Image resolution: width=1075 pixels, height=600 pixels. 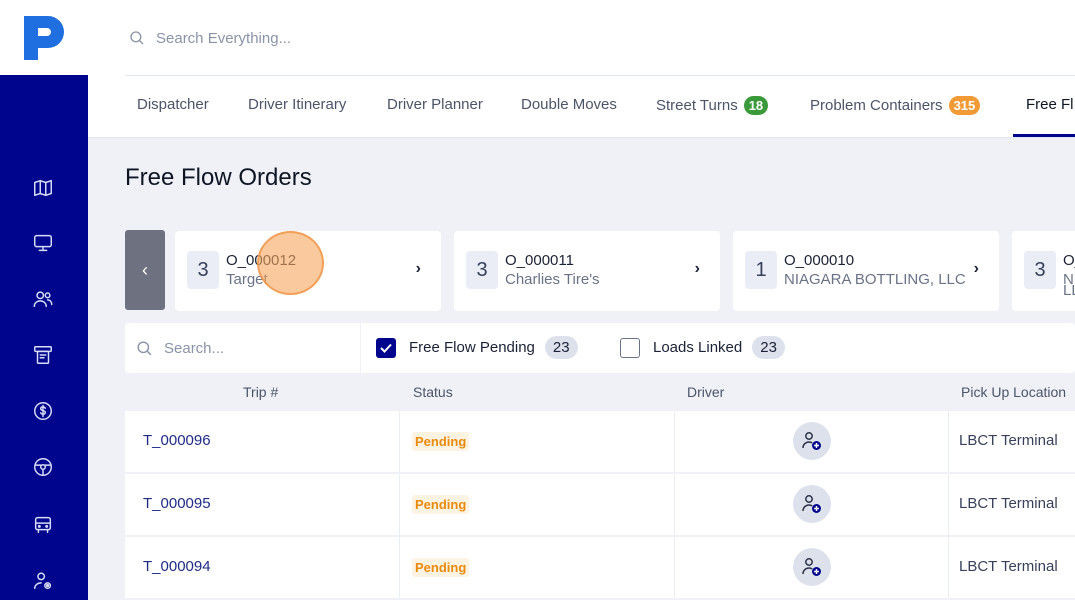 I want to click on loads-linked-checkbox, so click(x=630, y=347).